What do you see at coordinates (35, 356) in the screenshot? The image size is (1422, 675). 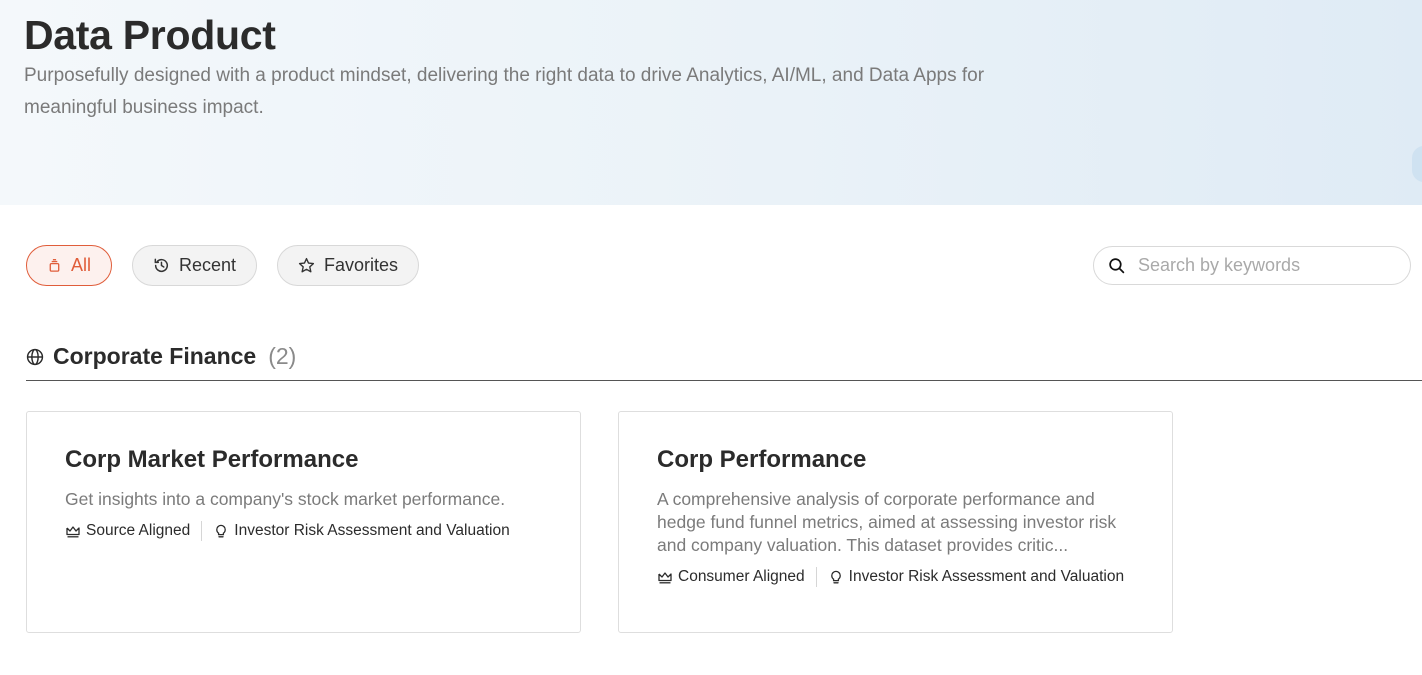 I see `globe-icon` at bounding box center [35, 356].